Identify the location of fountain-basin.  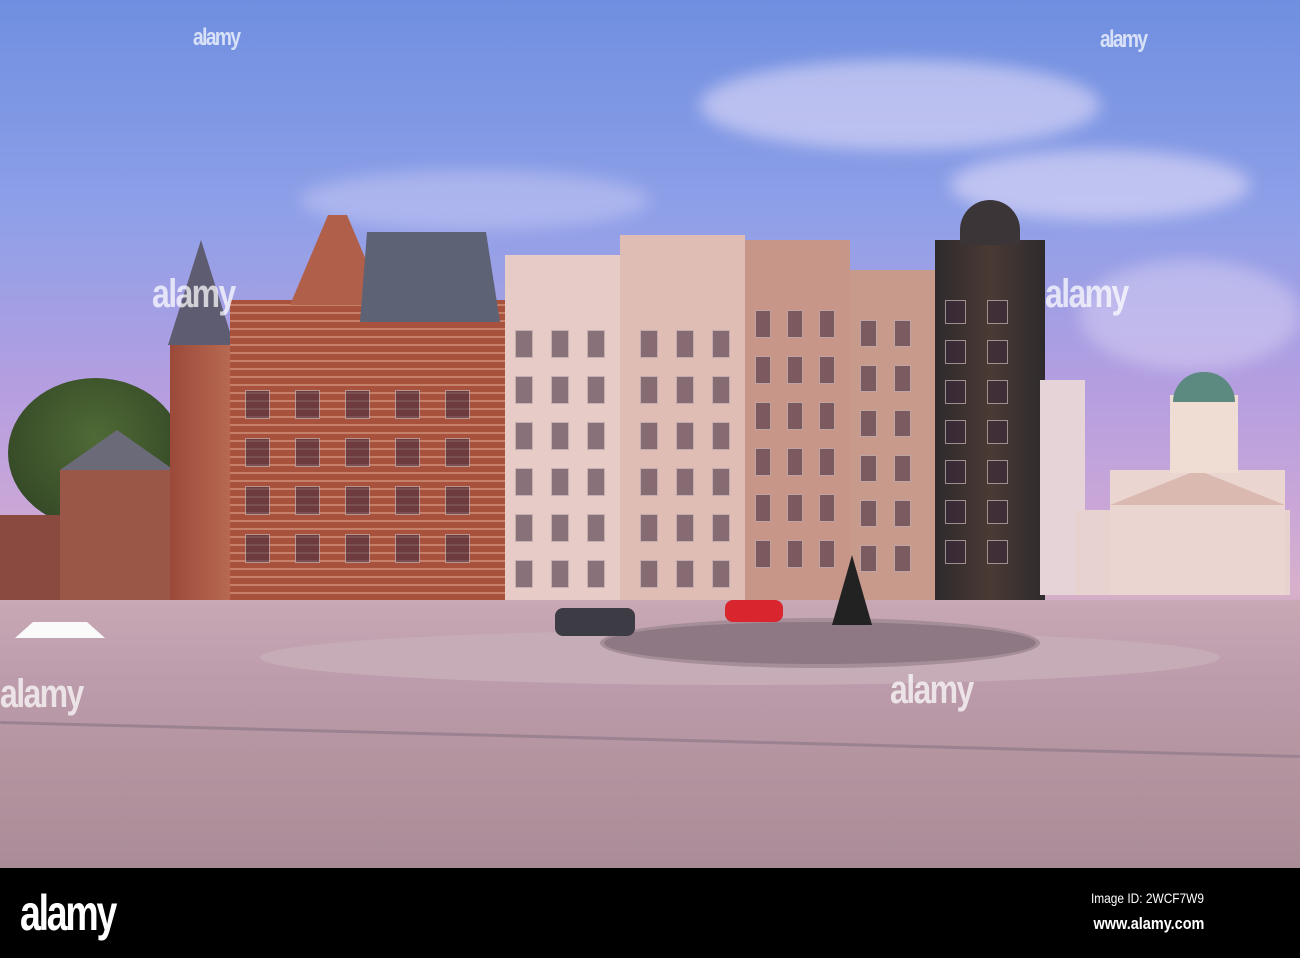
(820, 643).